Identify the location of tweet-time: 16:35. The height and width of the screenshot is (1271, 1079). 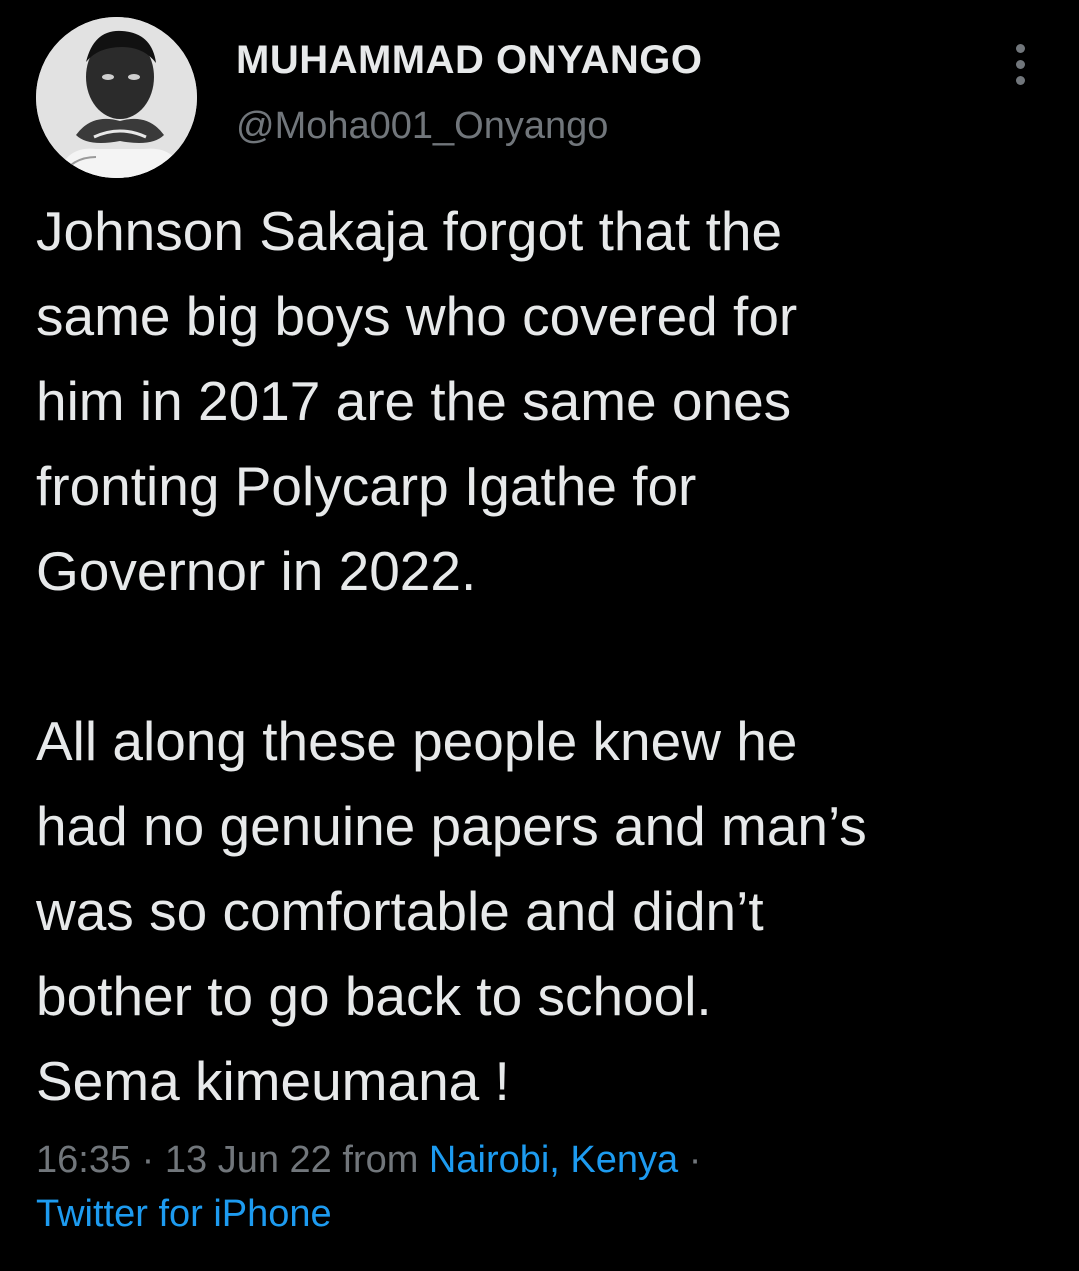
(83, 1160).